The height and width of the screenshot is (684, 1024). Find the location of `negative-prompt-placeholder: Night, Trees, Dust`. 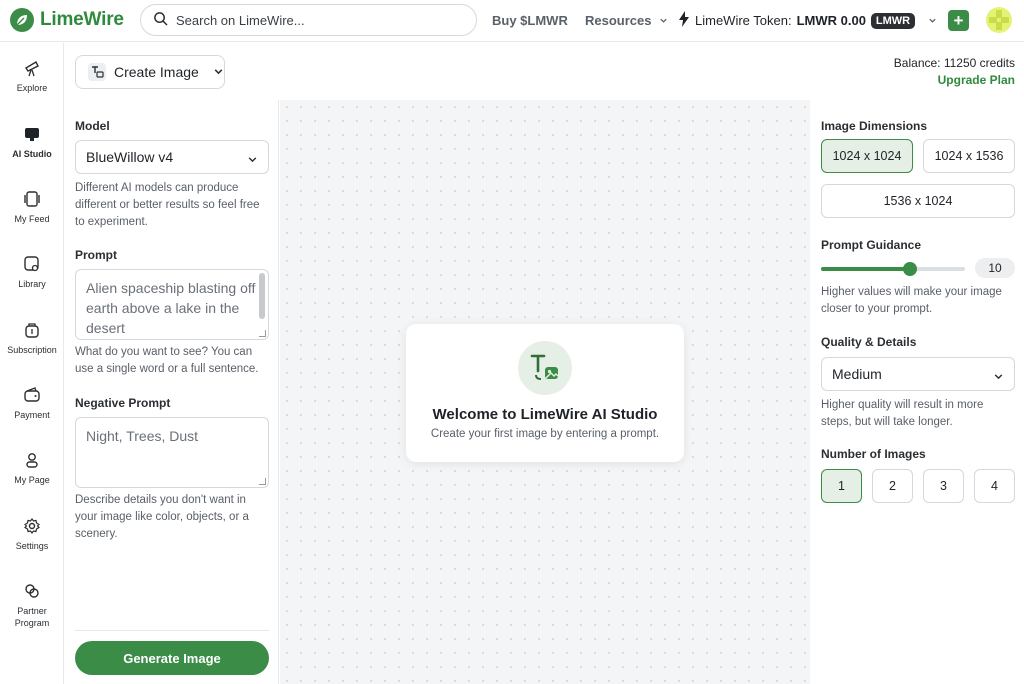

negative-prompt-placeholder: Night, Trees, Dust is located at coordinates (142, 436).